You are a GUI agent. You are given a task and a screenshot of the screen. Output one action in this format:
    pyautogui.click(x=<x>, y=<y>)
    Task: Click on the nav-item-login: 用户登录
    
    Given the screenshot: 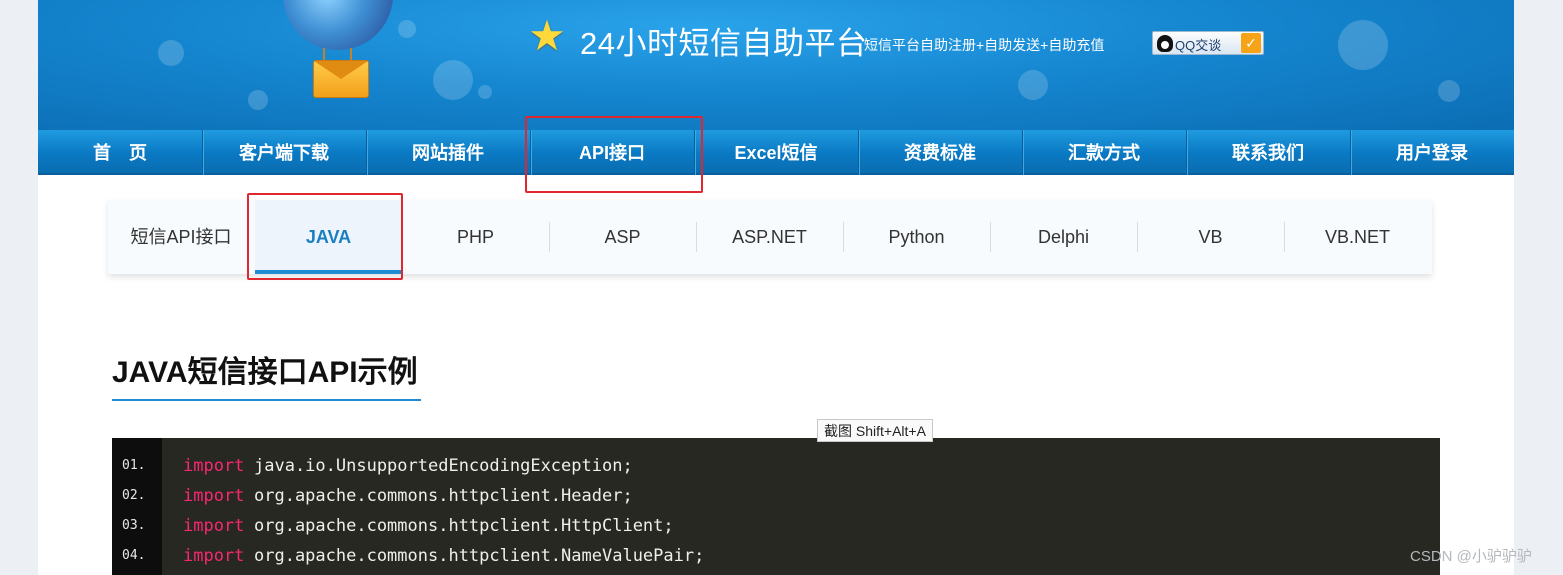 What is the action you would take?
    pyautogui.click(x=1432, y=152)
    